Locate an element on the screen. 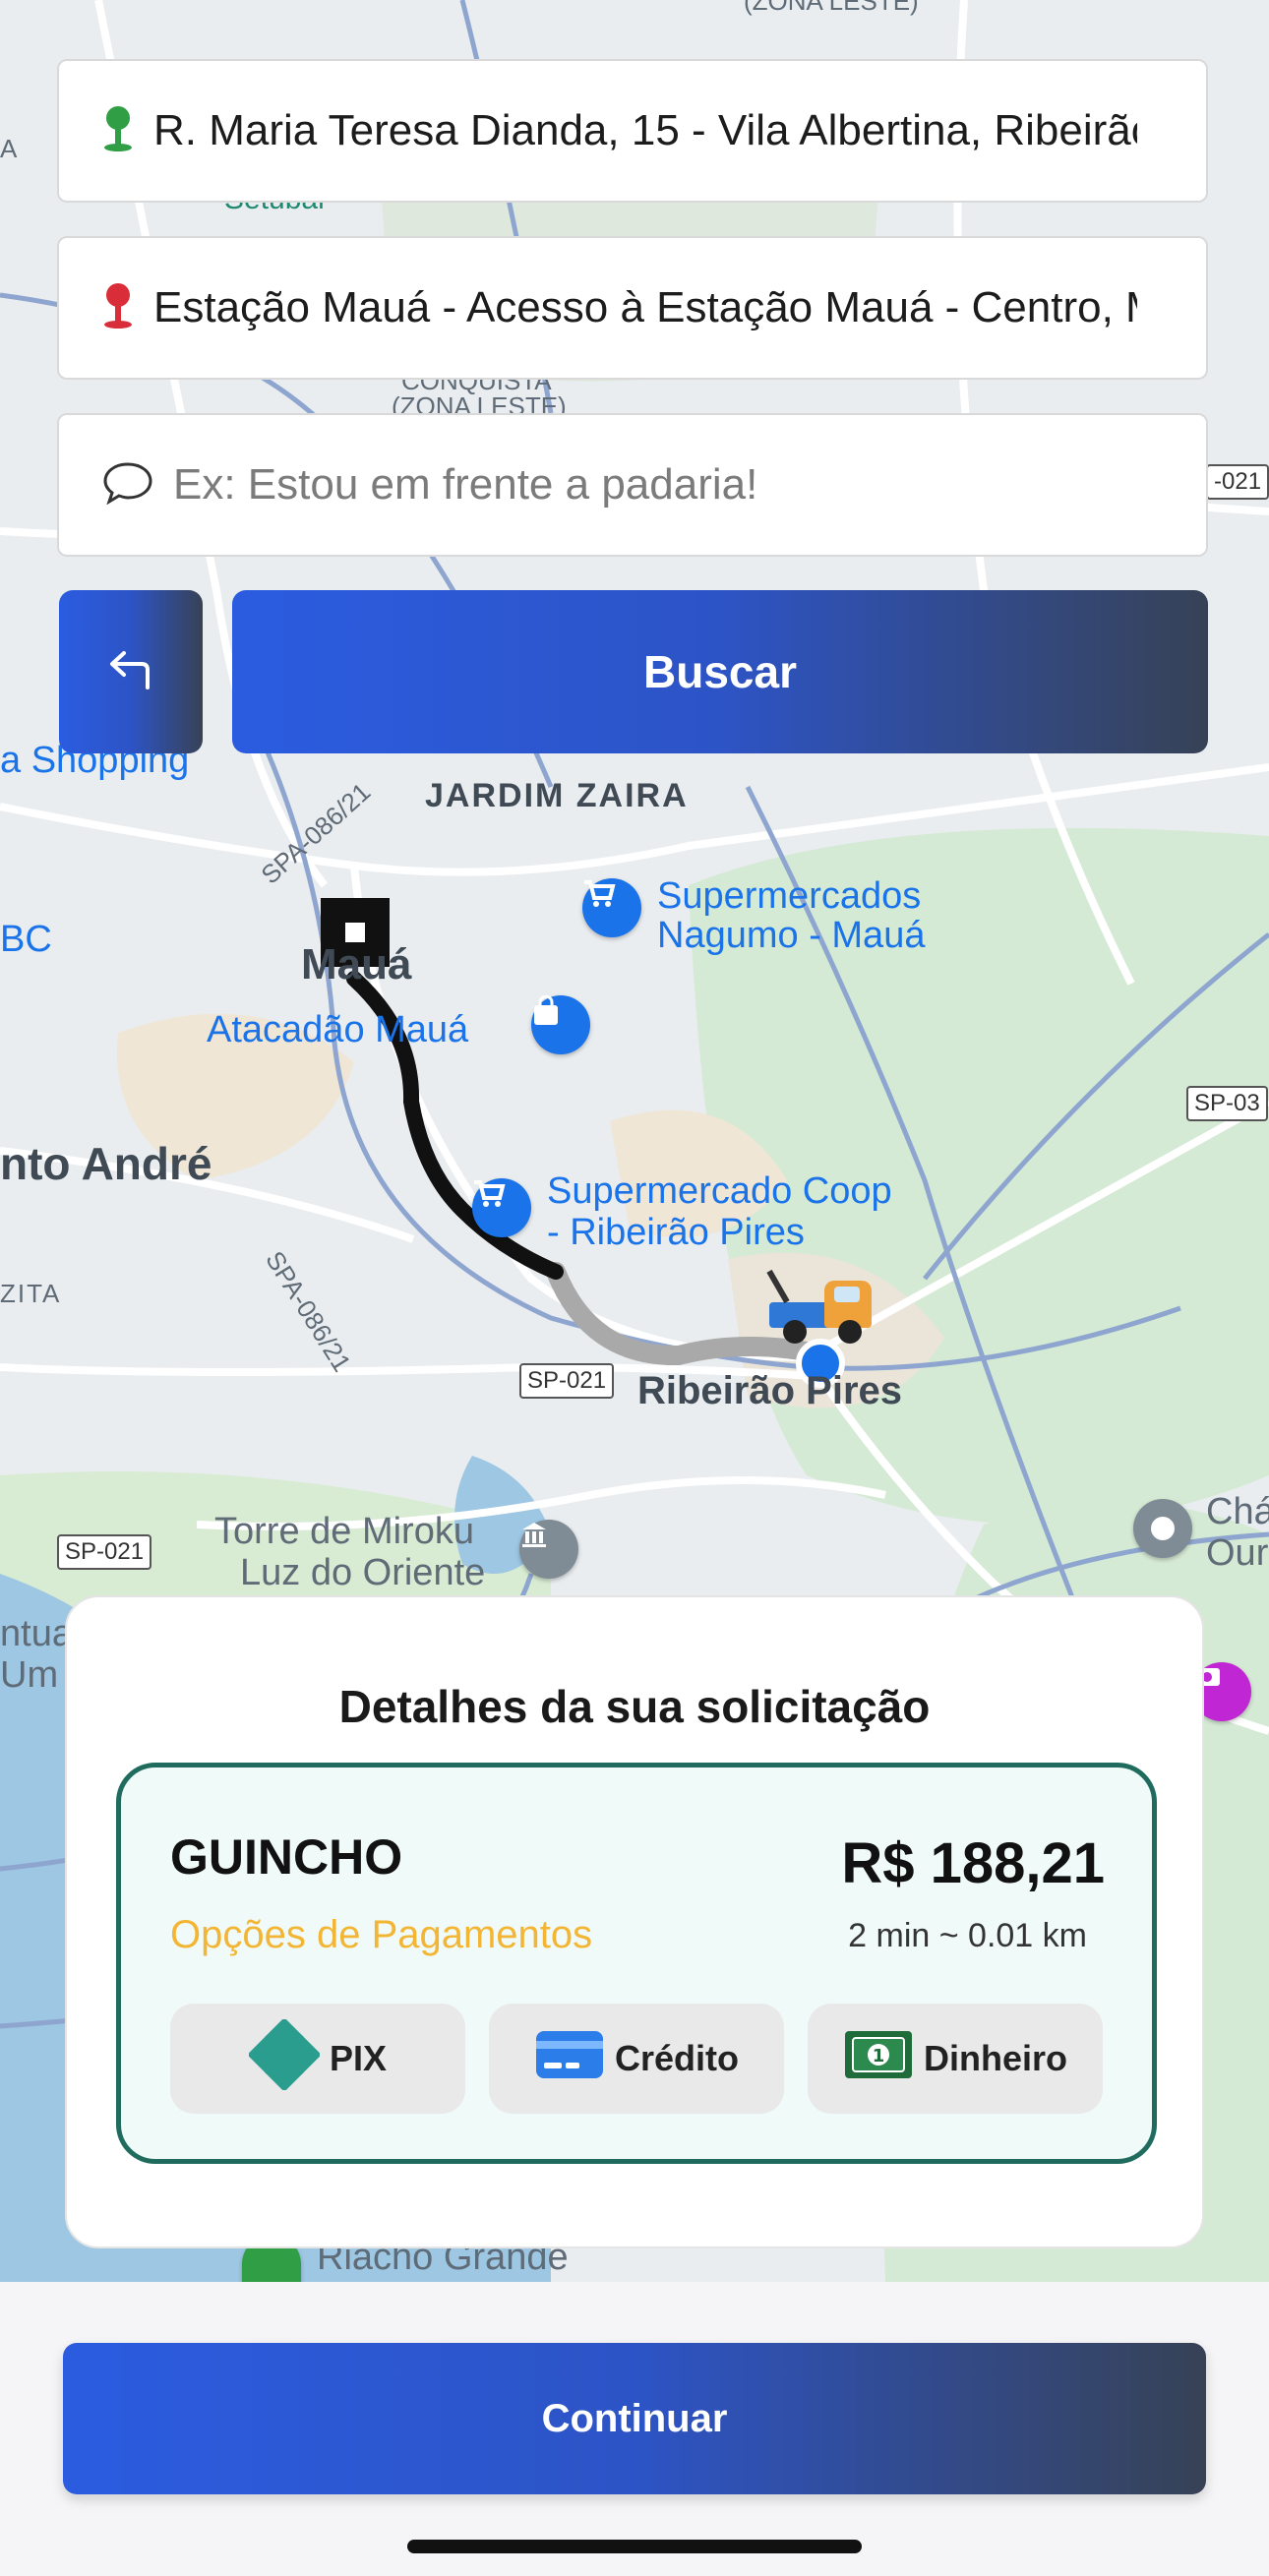 The height and width of the screenshot is (2576, 1269). cash-icon: 1 is located at coordinates (878, 2059).